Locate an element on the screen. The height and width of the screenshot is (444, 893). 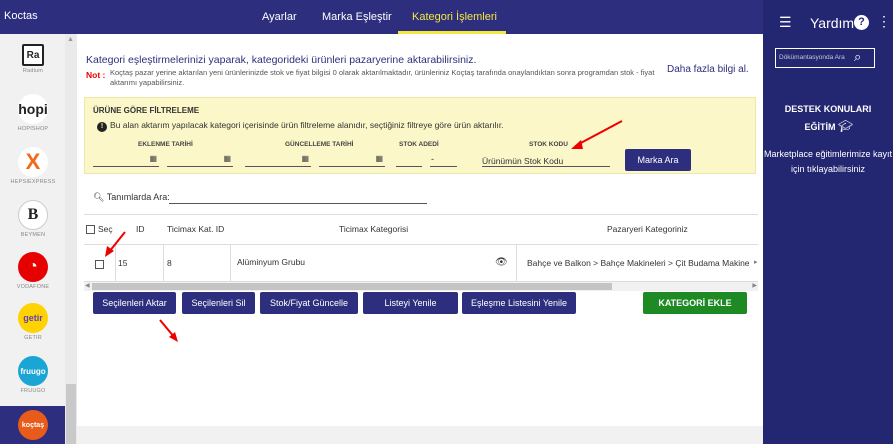
koctas-logo-icon: koçtaş is located at coordinates (33, 425).